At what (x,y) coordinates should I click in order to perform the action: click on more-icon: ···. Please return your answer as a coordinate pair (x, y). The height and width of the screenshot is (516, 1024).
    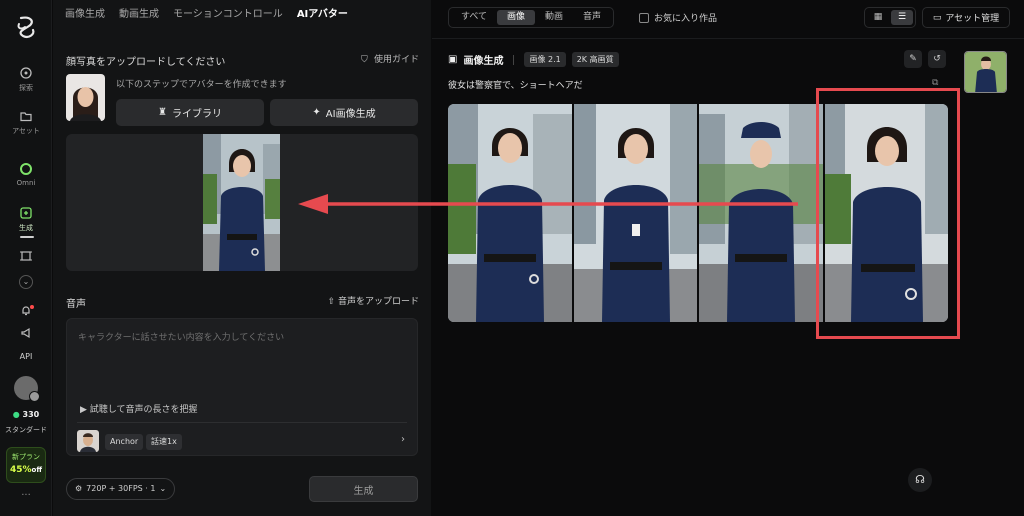
    Looking at the image, I should click on (26, 495).